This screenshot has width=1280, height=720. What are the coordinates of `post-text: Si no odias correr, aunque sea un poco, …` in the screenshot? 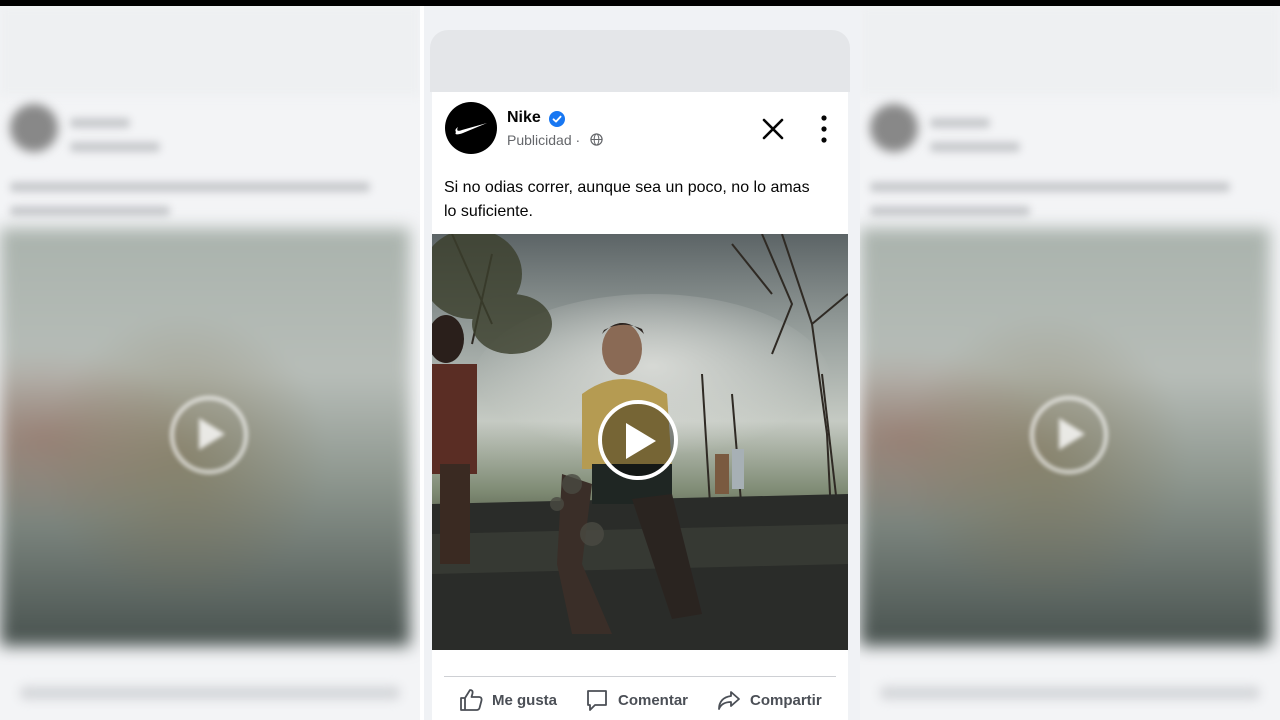 It's located at (627, 199).